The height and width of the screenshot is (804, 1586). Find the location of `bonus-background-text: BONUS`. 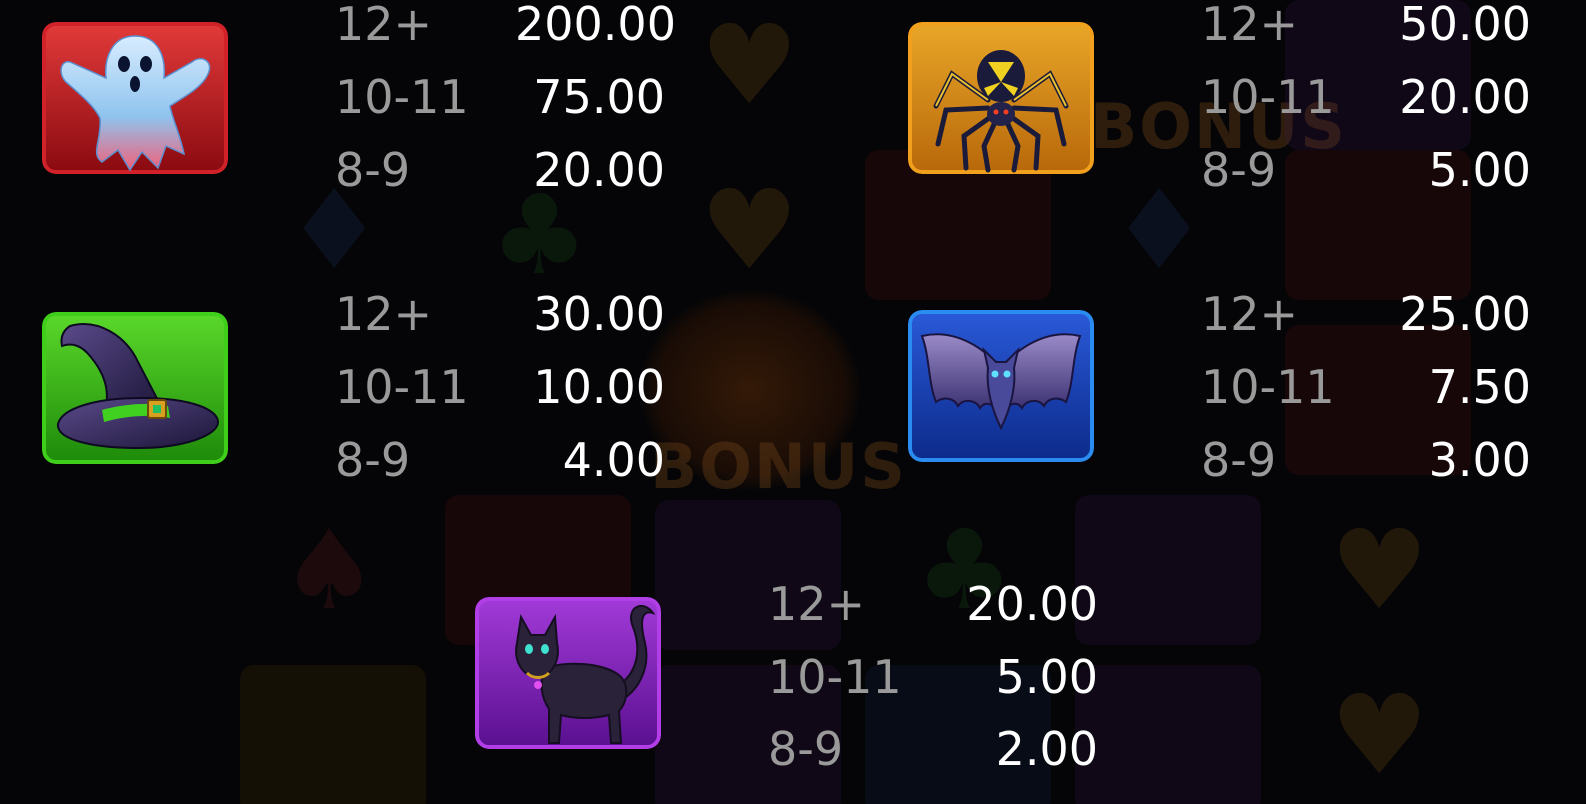

bonus-background-text: BONUS is located at coordinates (778, 466).